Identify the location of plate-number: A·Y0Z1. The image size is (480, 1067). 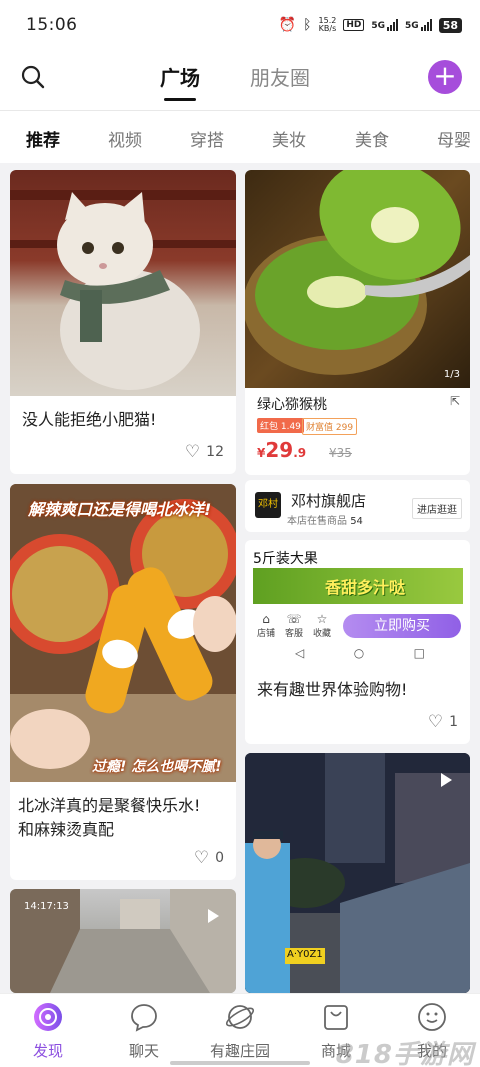
(305, 954).